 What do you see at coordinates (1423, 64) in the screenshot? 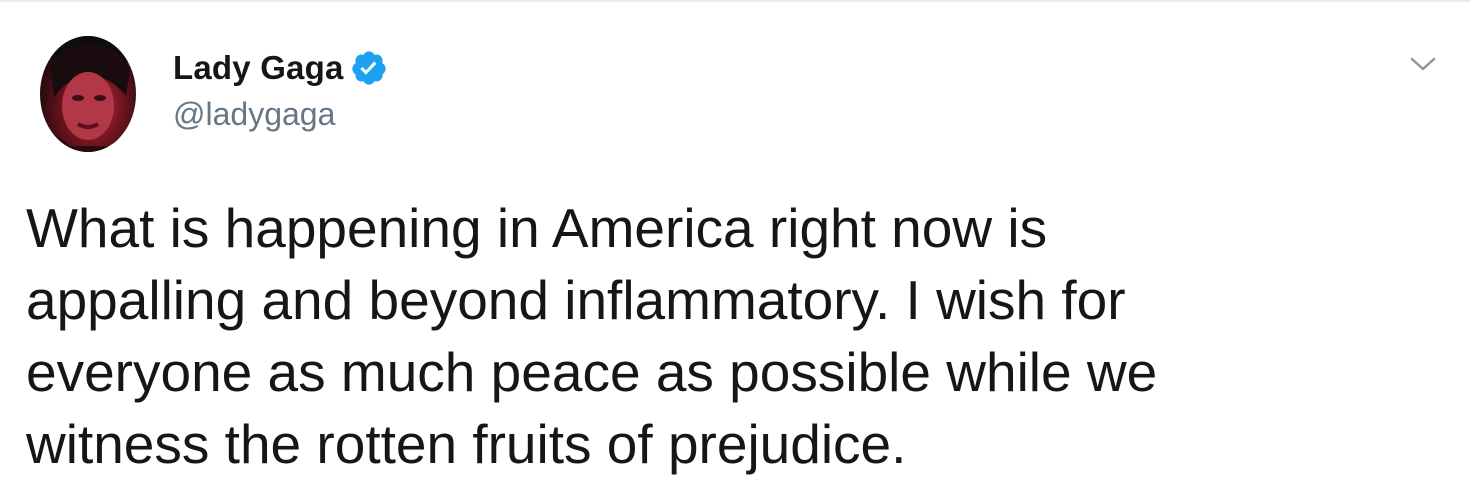
I see `chevron-down-icon` at bounding box center [1423, 64].